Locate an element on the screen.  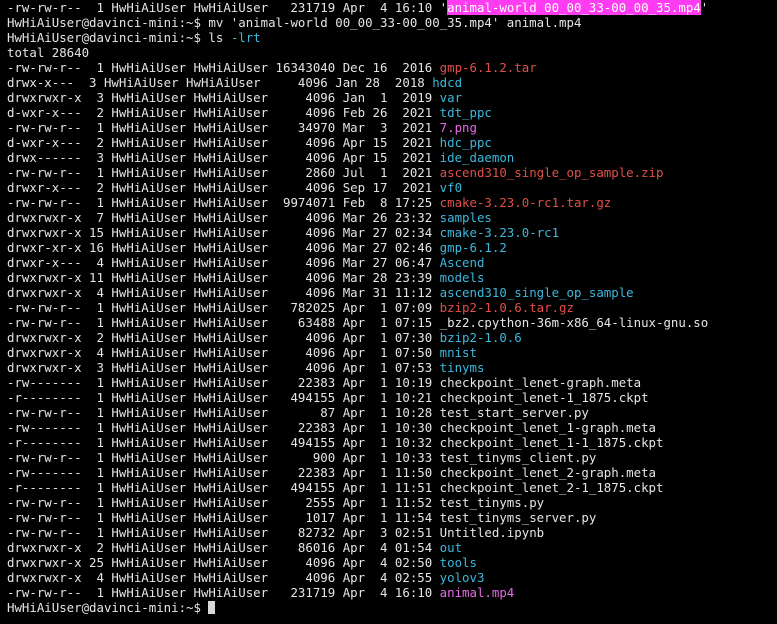
file-name: vf0 is located at coordinates (451, 187).